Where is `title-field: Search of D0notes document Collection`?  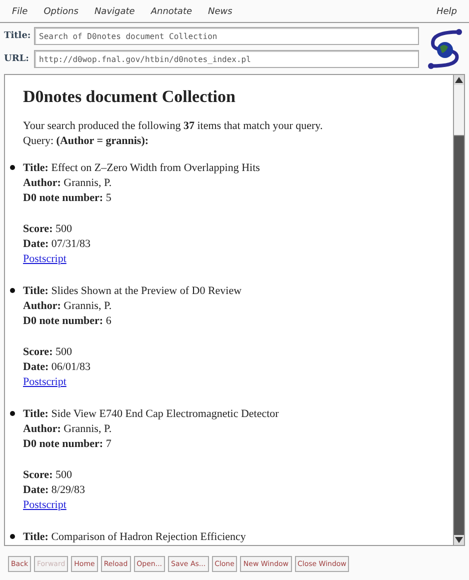
title-field: Search of D0notes document Collection is located at coordinates (226, 36).